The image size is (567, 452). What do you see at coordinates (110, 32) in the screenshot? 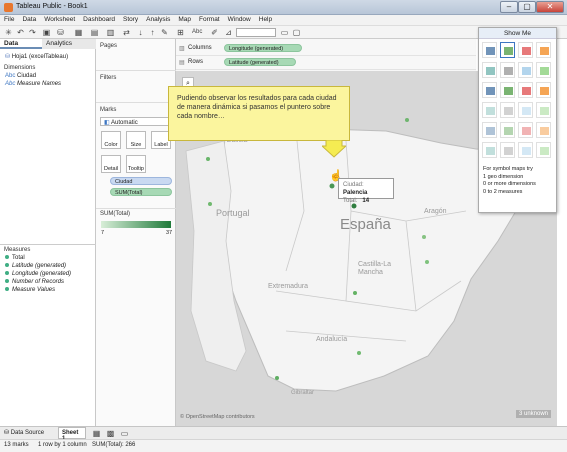
I see `clear-icon: ▥` at bounding box center [110, 32].